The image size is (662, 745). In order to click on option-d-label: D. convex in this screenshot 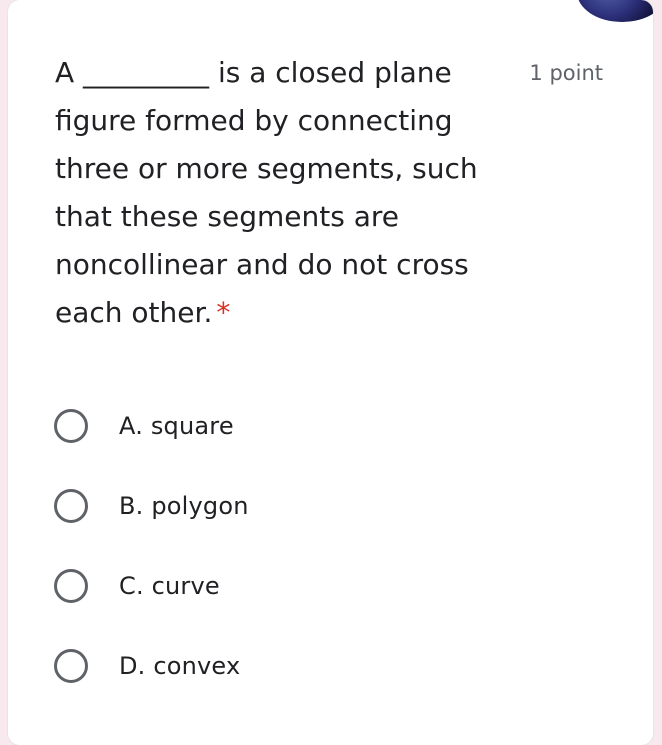, I will do `click(179, 666)`.